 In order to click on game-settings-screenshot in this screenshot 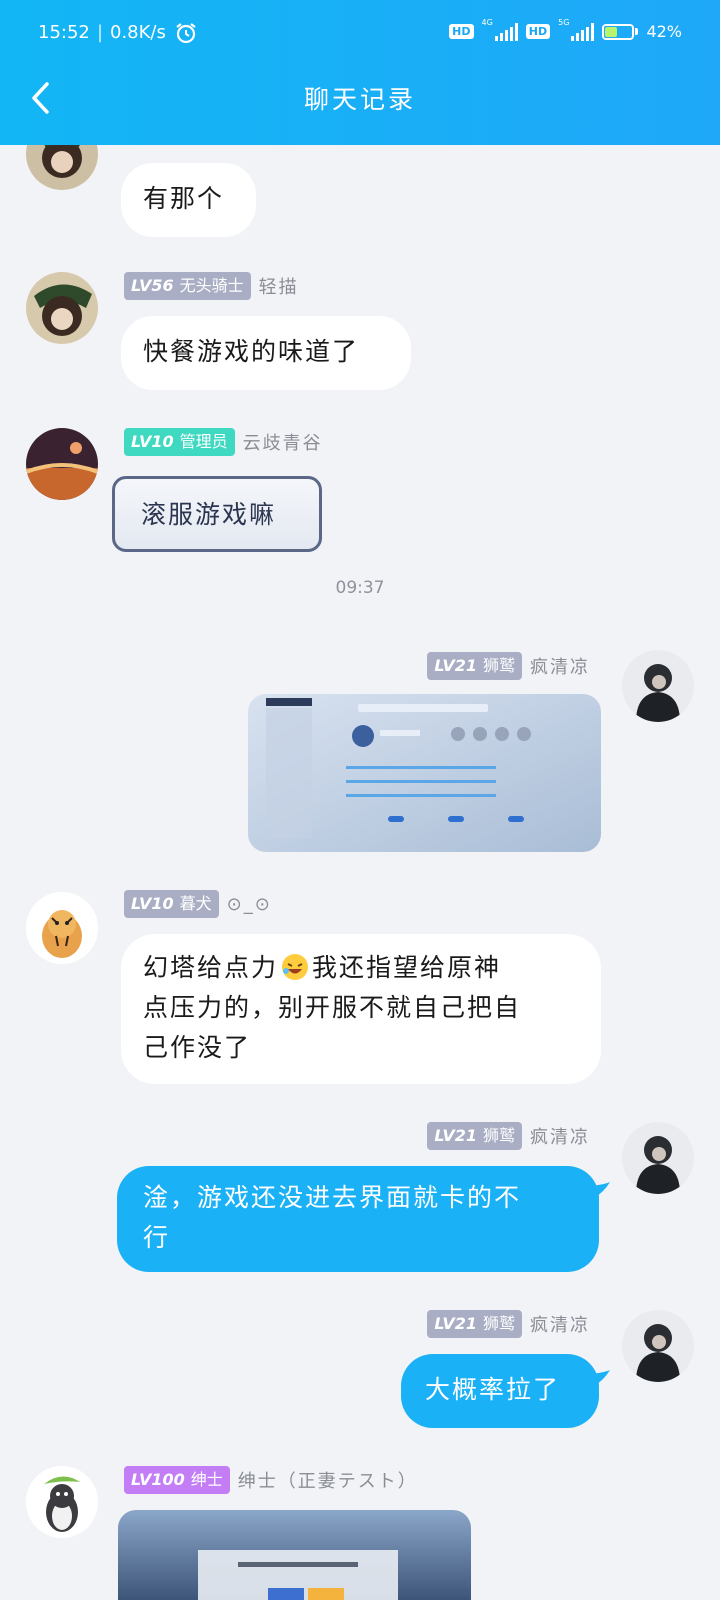, I will do `click(424, 773)`.